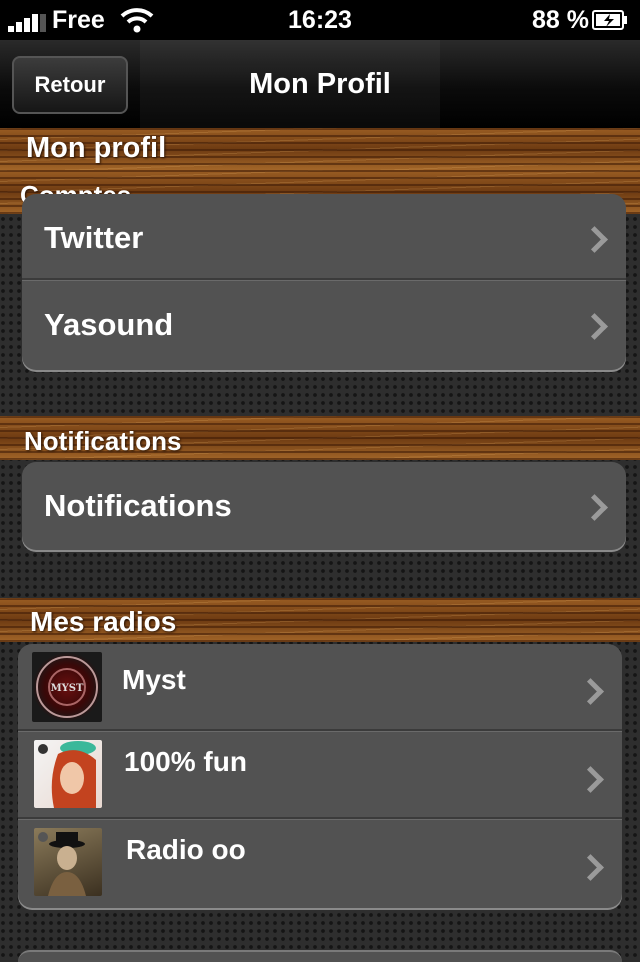 This screenshot has width=640, height=962. What do you see at coordinates (103, 441) in the screenshot?
I see `section-title-notifications: Notifications` at bounding box center [103, 441].